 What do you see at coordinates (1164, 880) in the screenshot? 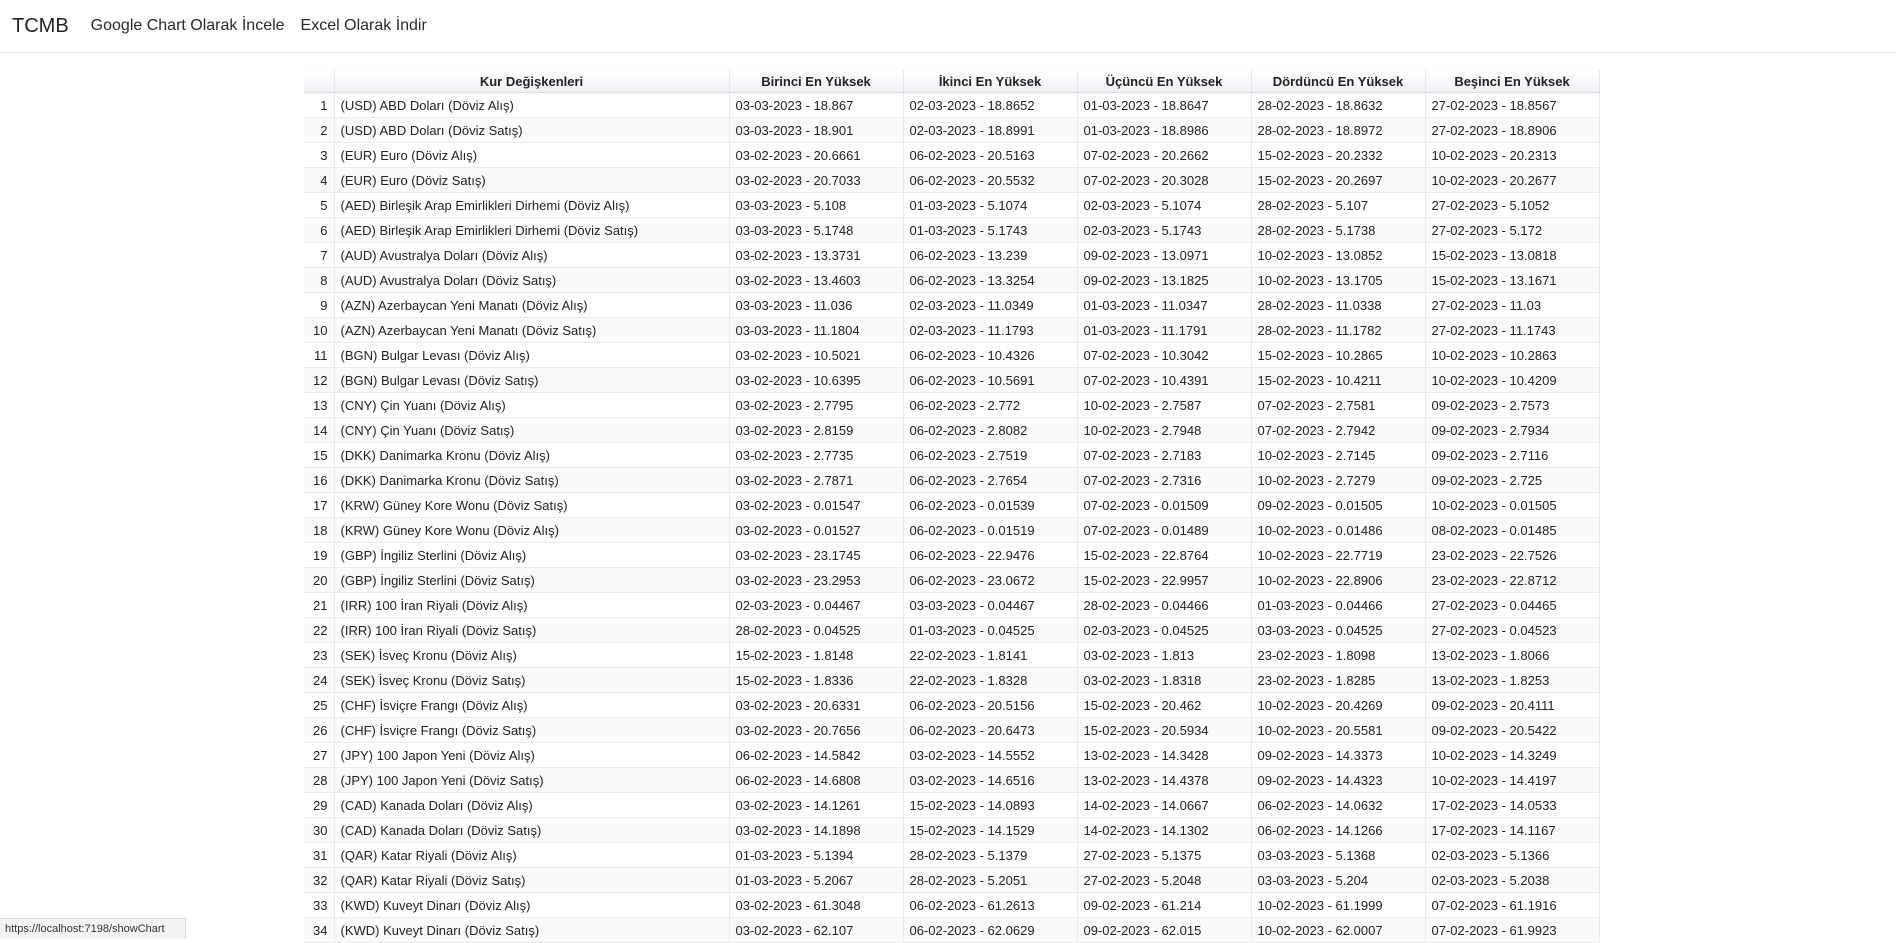
I see `third-highest-cell: 27-02-2023 - 5.2048` at bounding box center [1164, 880].